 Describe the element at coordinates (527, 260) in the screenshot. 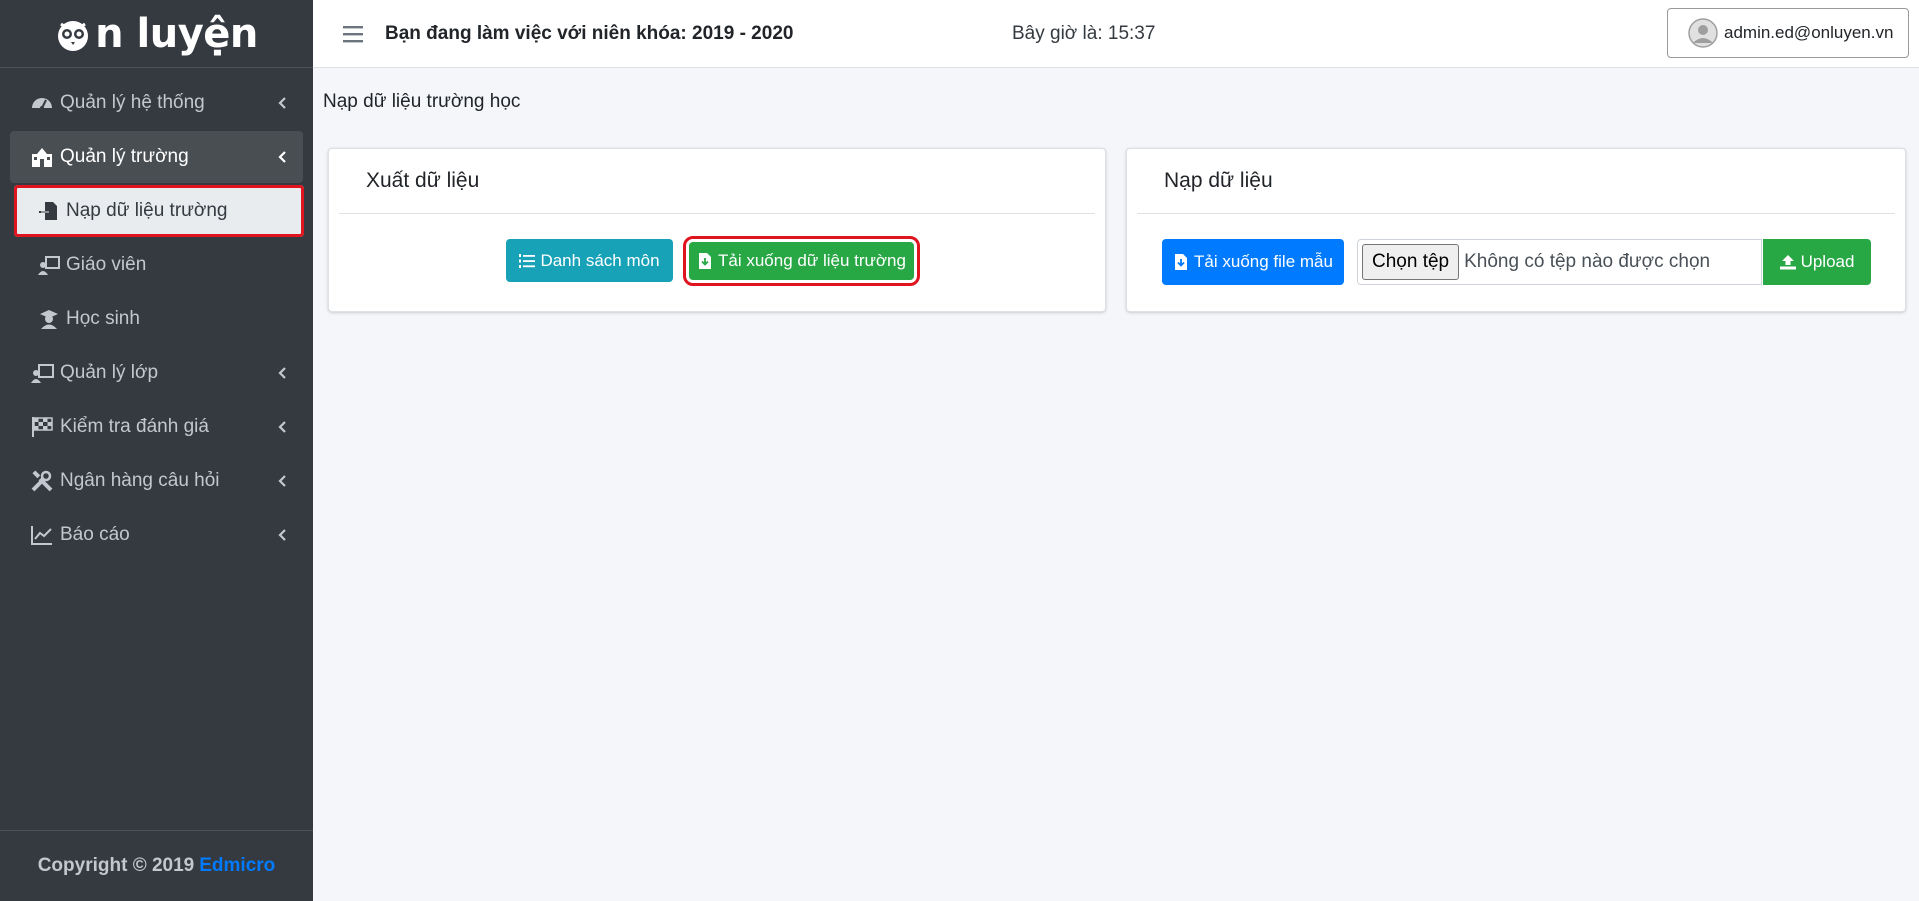

I see `list-ol-icon` at that location.